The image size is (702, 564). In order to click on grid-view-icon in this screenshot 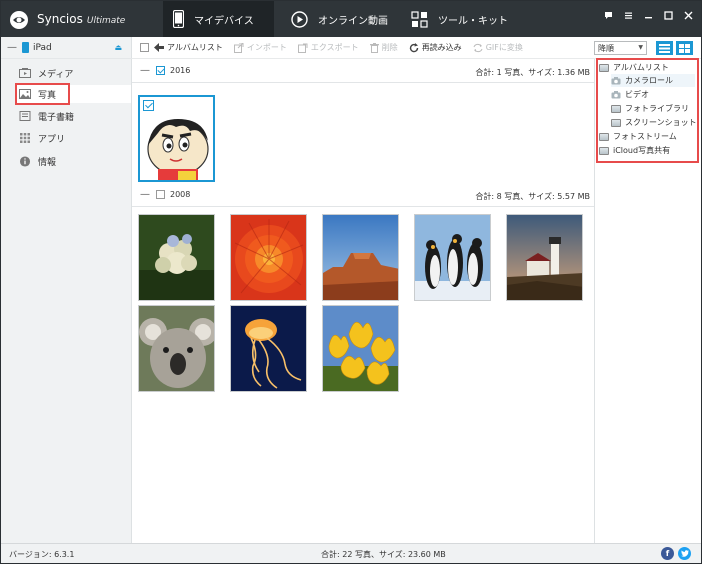, I will do `click(684, 48)`.